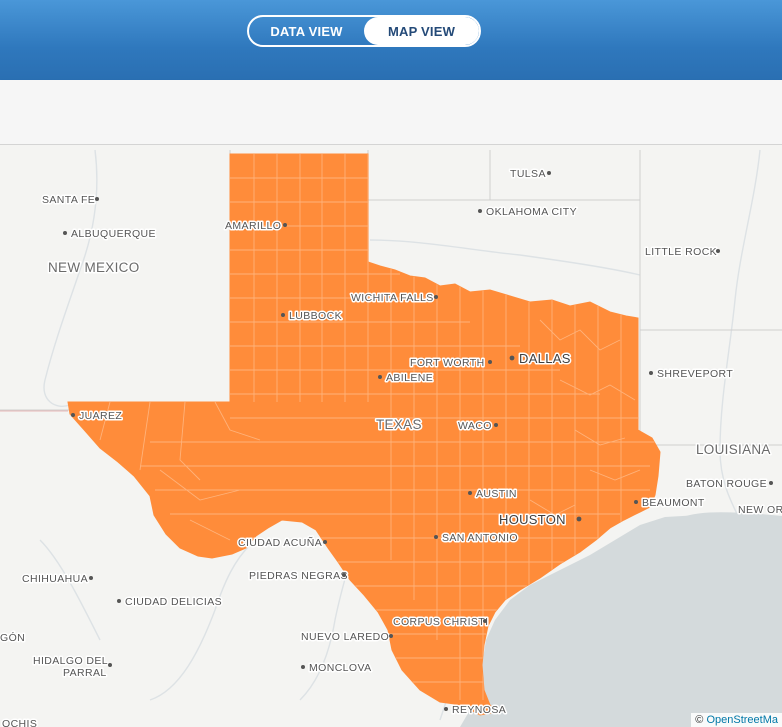 The width and height of the screenshot is (782, 727). What do you see at coordinates (695, 374) in the screenshot?
I see `city-label: SHREVEPORT` at bounding box center [695, 374].